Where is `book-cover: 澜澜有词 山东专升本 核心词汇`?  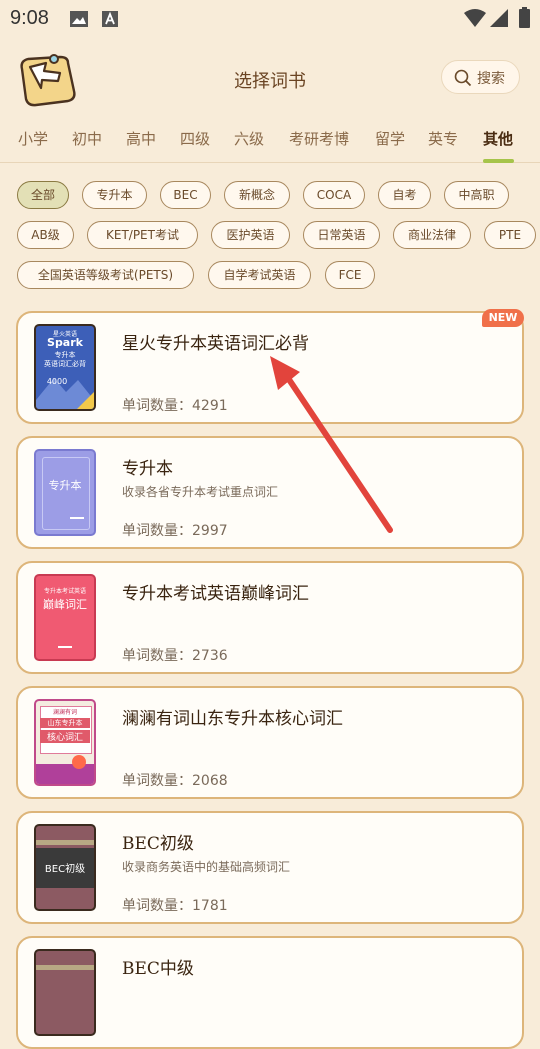
book-cover: 澜澜有词 山东专升本 核心词汇 is located at coordinates (65, 742).